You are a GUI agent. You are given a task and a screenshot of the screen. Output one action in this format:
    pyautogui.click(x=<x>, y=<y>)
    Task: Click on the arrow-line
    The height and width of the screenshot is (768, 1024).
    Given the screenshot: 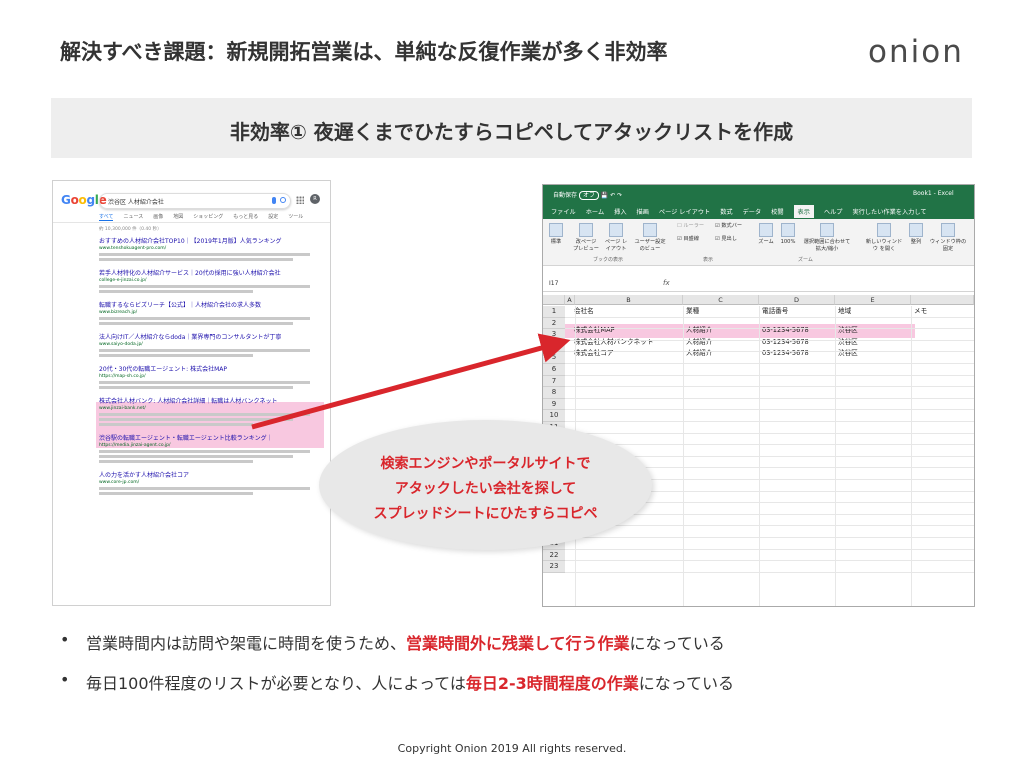 What is the action you would take?
    pyautogui.click(x=411, y=381)
    